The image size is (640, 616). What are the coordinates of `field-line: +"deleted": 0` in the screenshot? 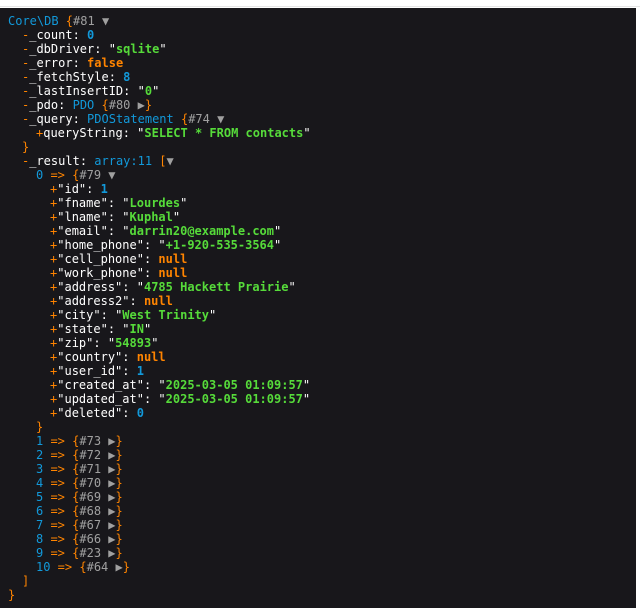 It's located at (322, 413).